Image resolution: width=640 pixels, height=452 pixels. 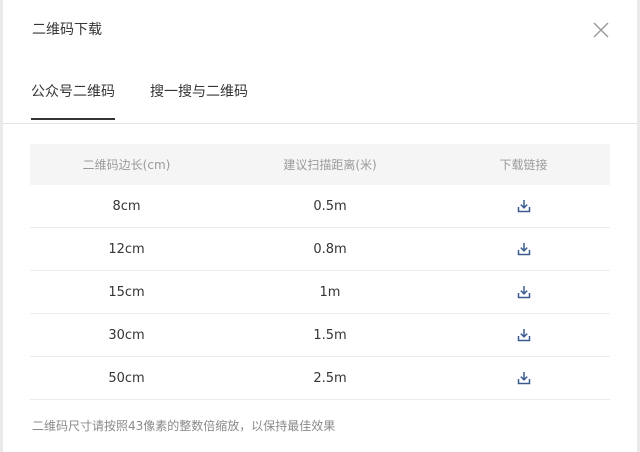 I want to click on cell-distance: 2.5m, so click(x=330, y=378).